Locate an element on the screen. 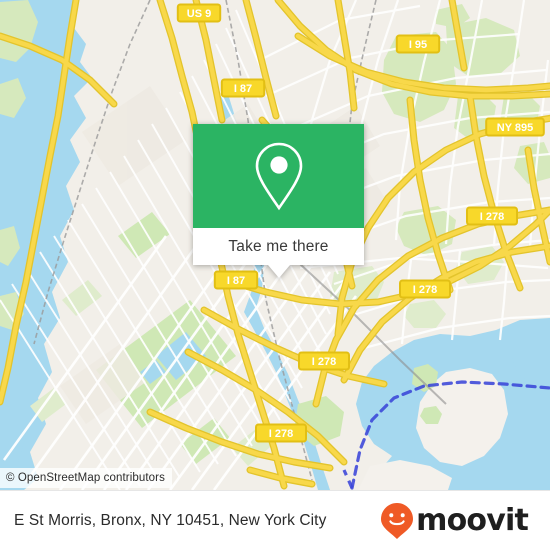 The image size is (550, 550). highway-shield-label: I 95 is located at coordinates (418, 45).